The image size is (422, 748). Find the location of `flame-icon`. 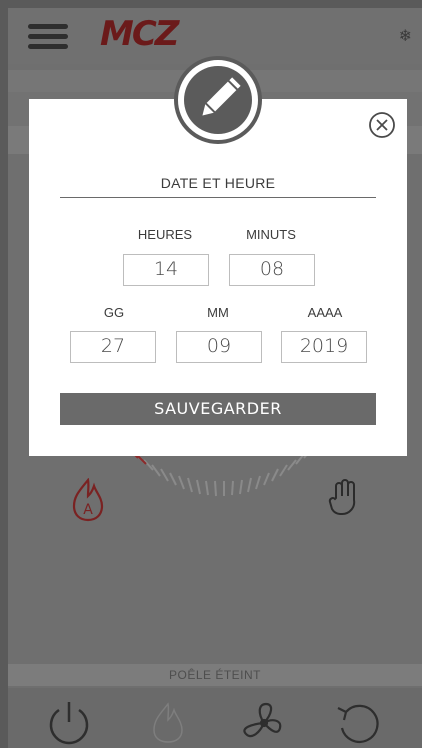

flame-icon is located at coordinates (168, 723).